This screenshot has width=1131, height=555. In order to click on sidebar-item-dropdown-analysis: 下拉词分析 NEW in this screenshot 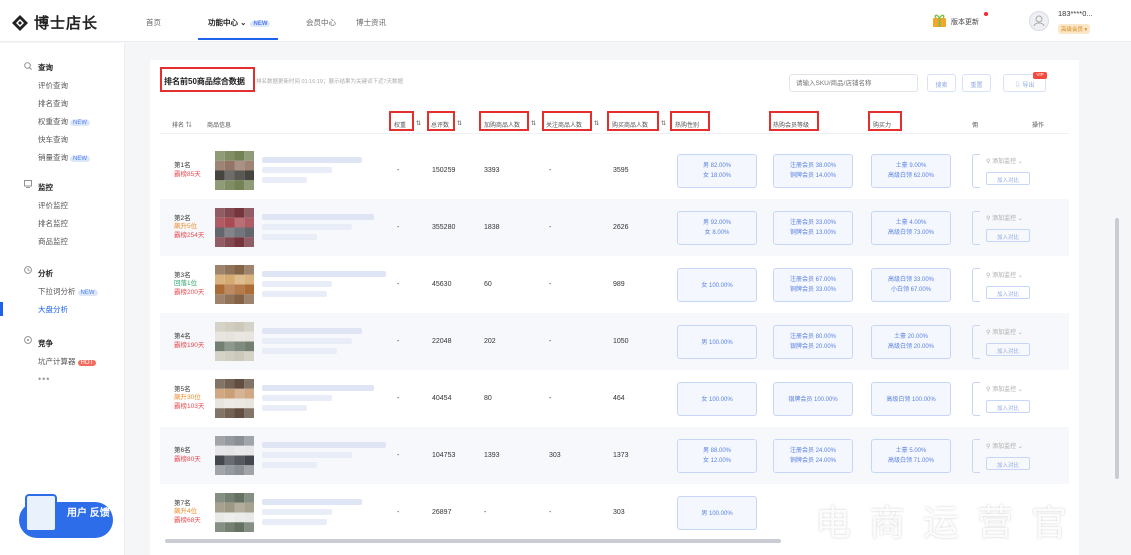, I will do `click(68, 291)`.